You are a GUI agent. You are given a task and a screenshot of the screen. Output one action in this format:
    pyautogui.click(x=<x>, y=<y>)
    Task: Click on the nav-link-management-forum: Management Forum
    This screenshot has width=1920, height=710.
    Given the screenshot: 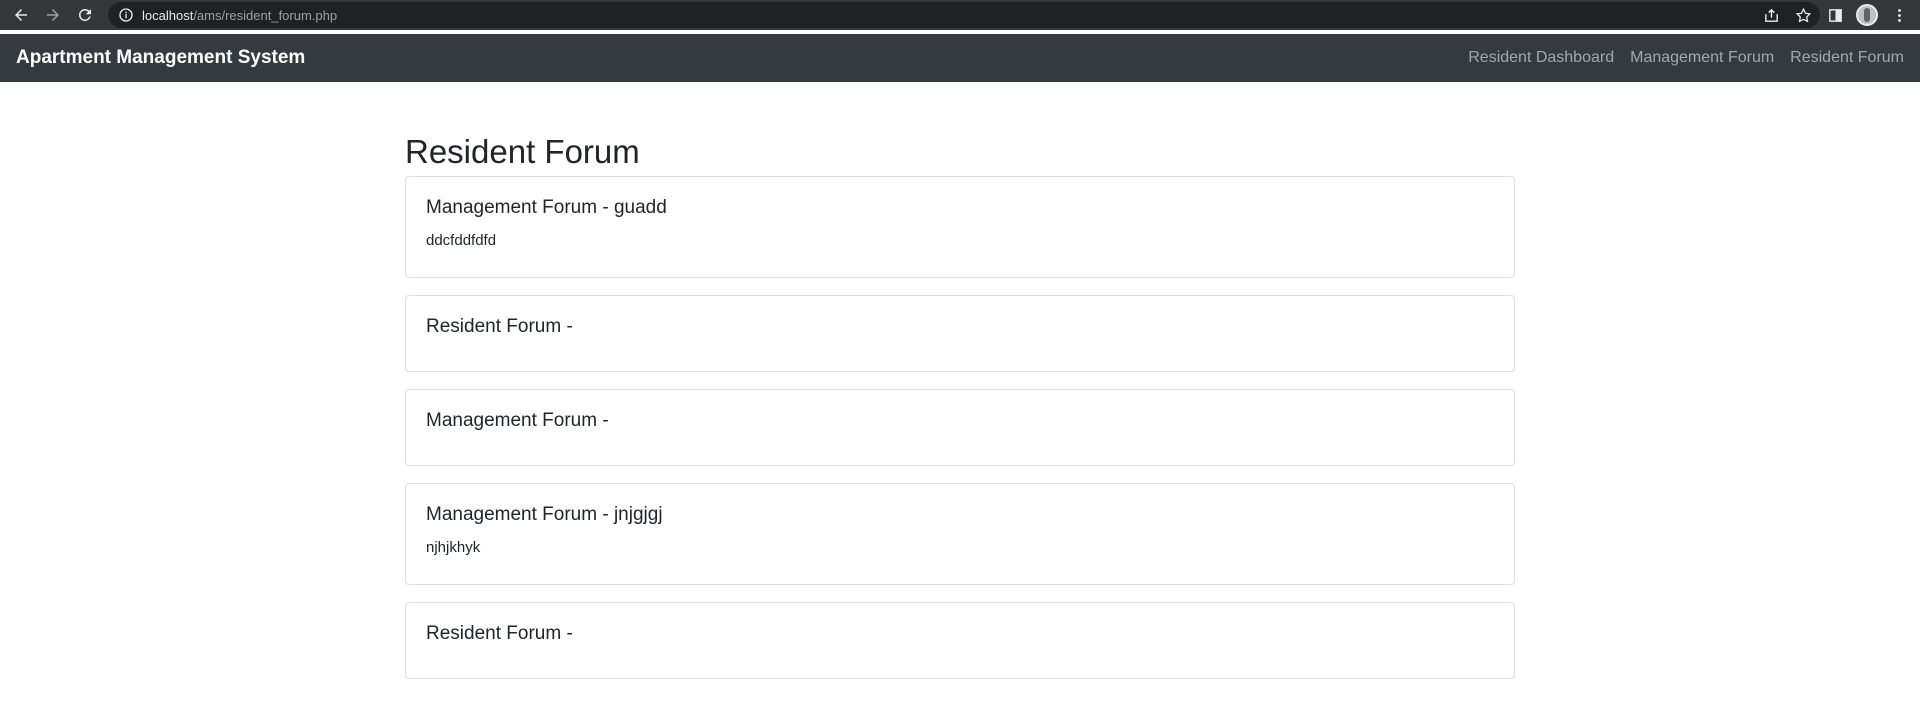 What is the action you would take?
    pyautogui.click(x=1702, y=58)
    